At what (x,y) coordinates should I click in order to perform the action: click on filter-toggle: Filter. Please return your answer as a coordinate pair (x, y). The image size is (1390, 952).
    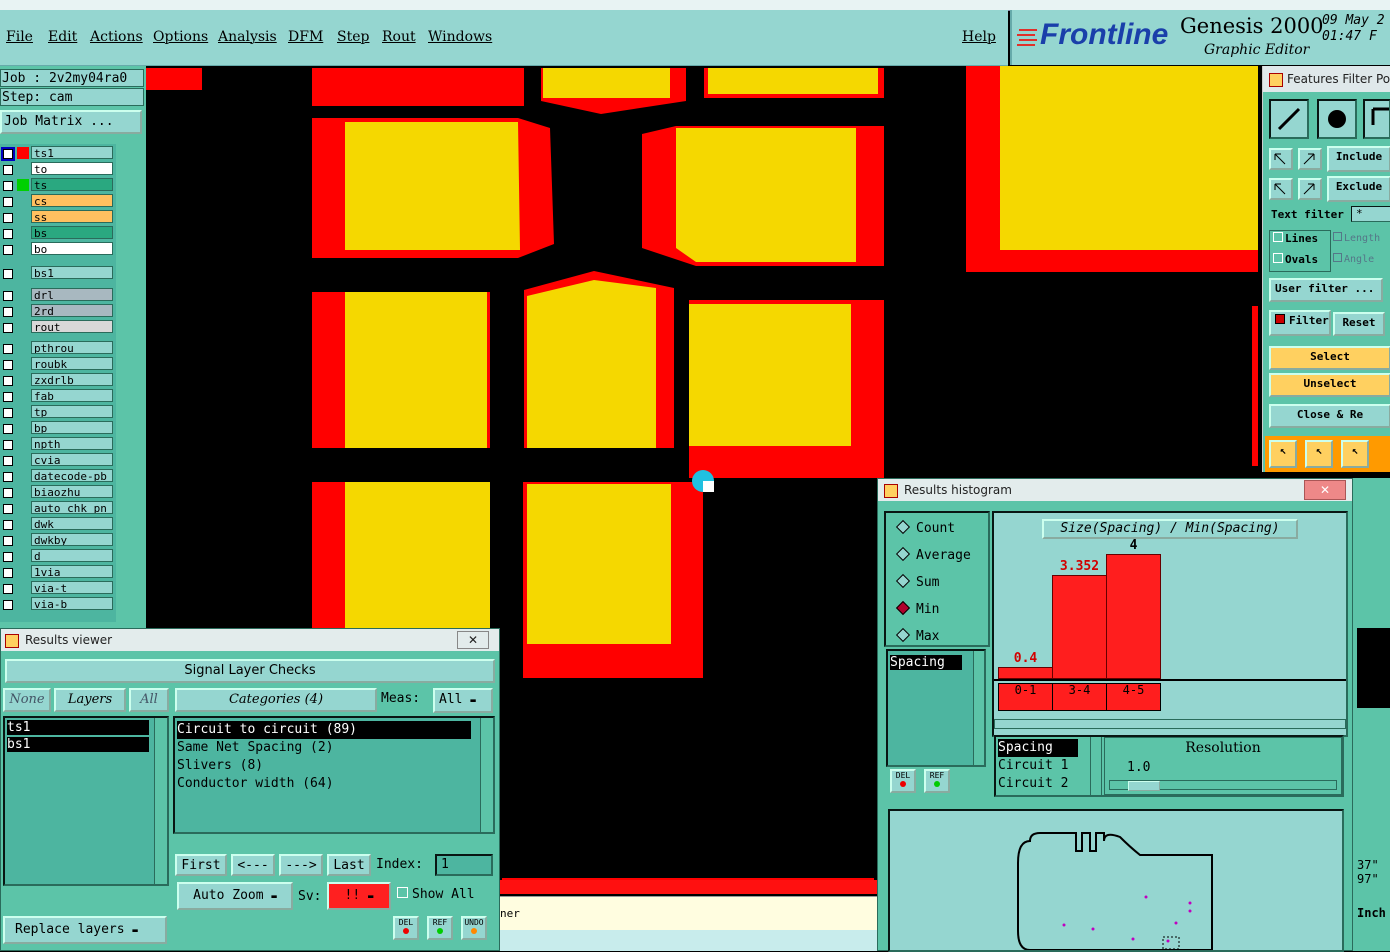
    Looking at the image, I should click on (1300, 323).